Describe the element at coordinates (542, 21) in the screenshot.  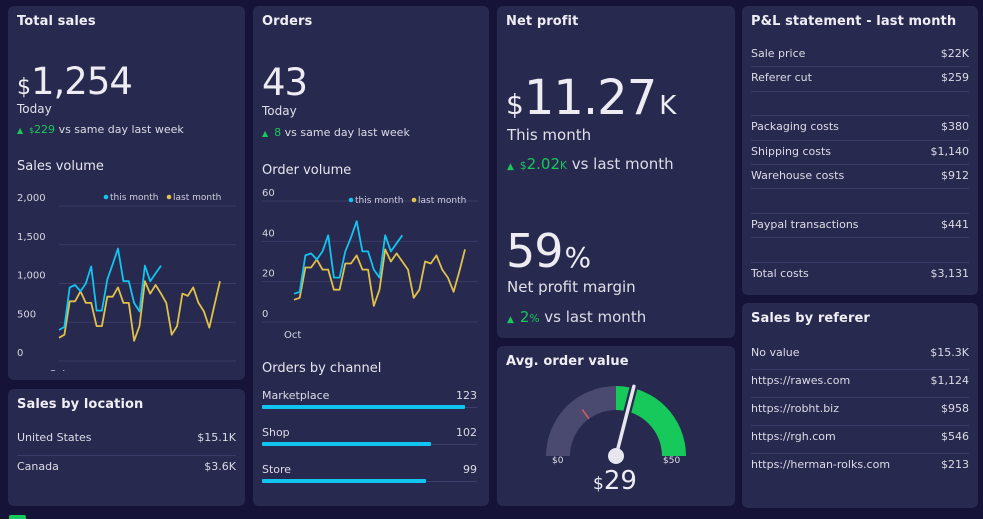
I see `card-title: Net profit` at that location.